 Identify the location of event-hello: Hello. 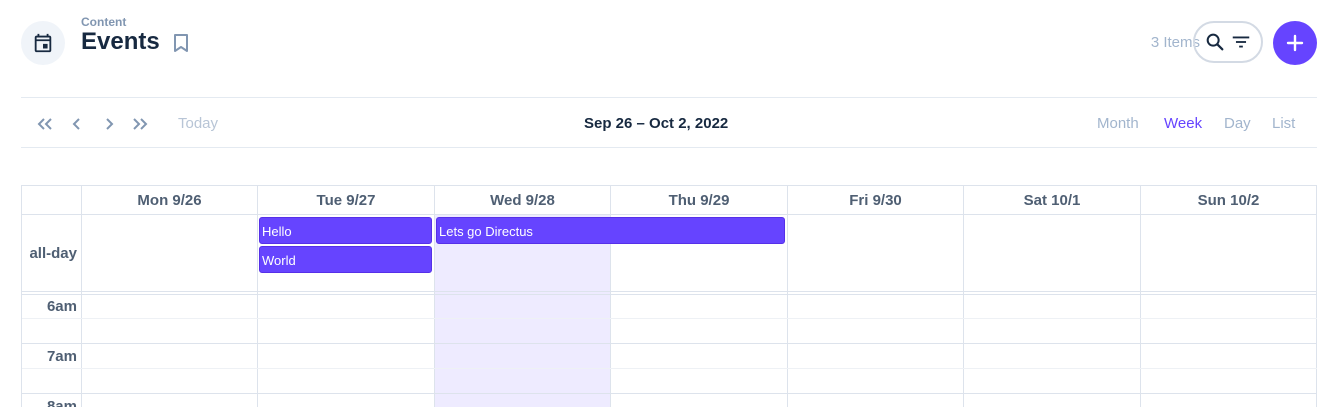
(345, 230).